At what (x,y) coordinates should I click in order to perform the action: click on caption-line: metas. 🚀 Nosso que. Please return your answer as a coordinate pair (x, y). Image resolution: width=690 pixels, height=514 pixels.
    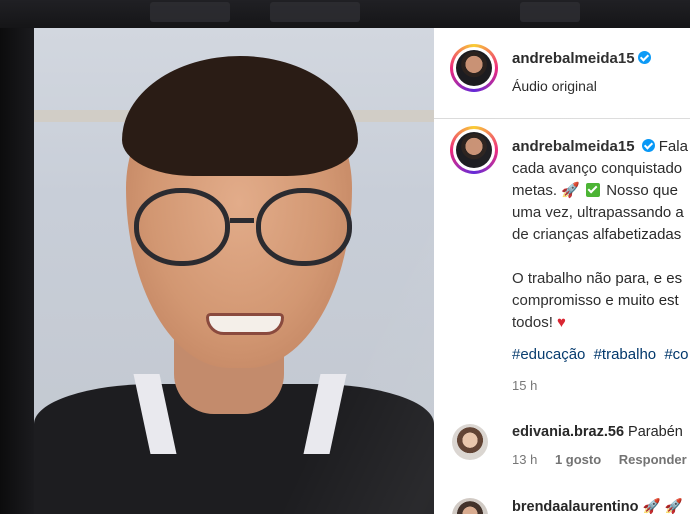
    Looking at the image, I should click on (601, 191).